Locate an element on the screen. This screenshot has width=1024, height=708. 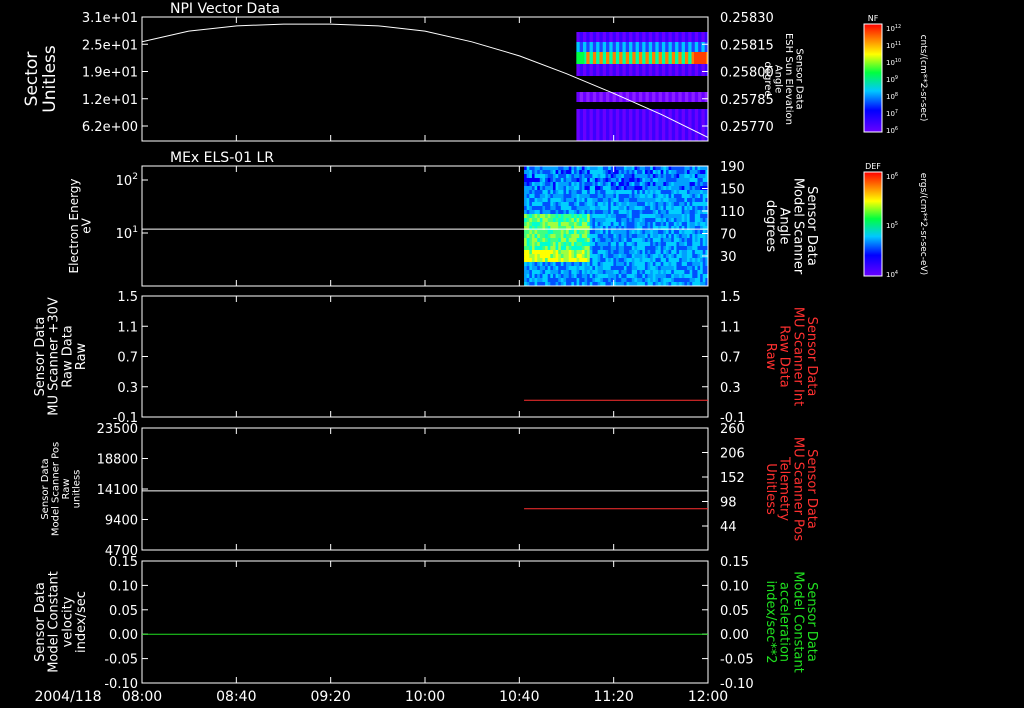
colorbar-units-line: cnts/(cm**2-sr-sec) is located at coordinates (923, 78).